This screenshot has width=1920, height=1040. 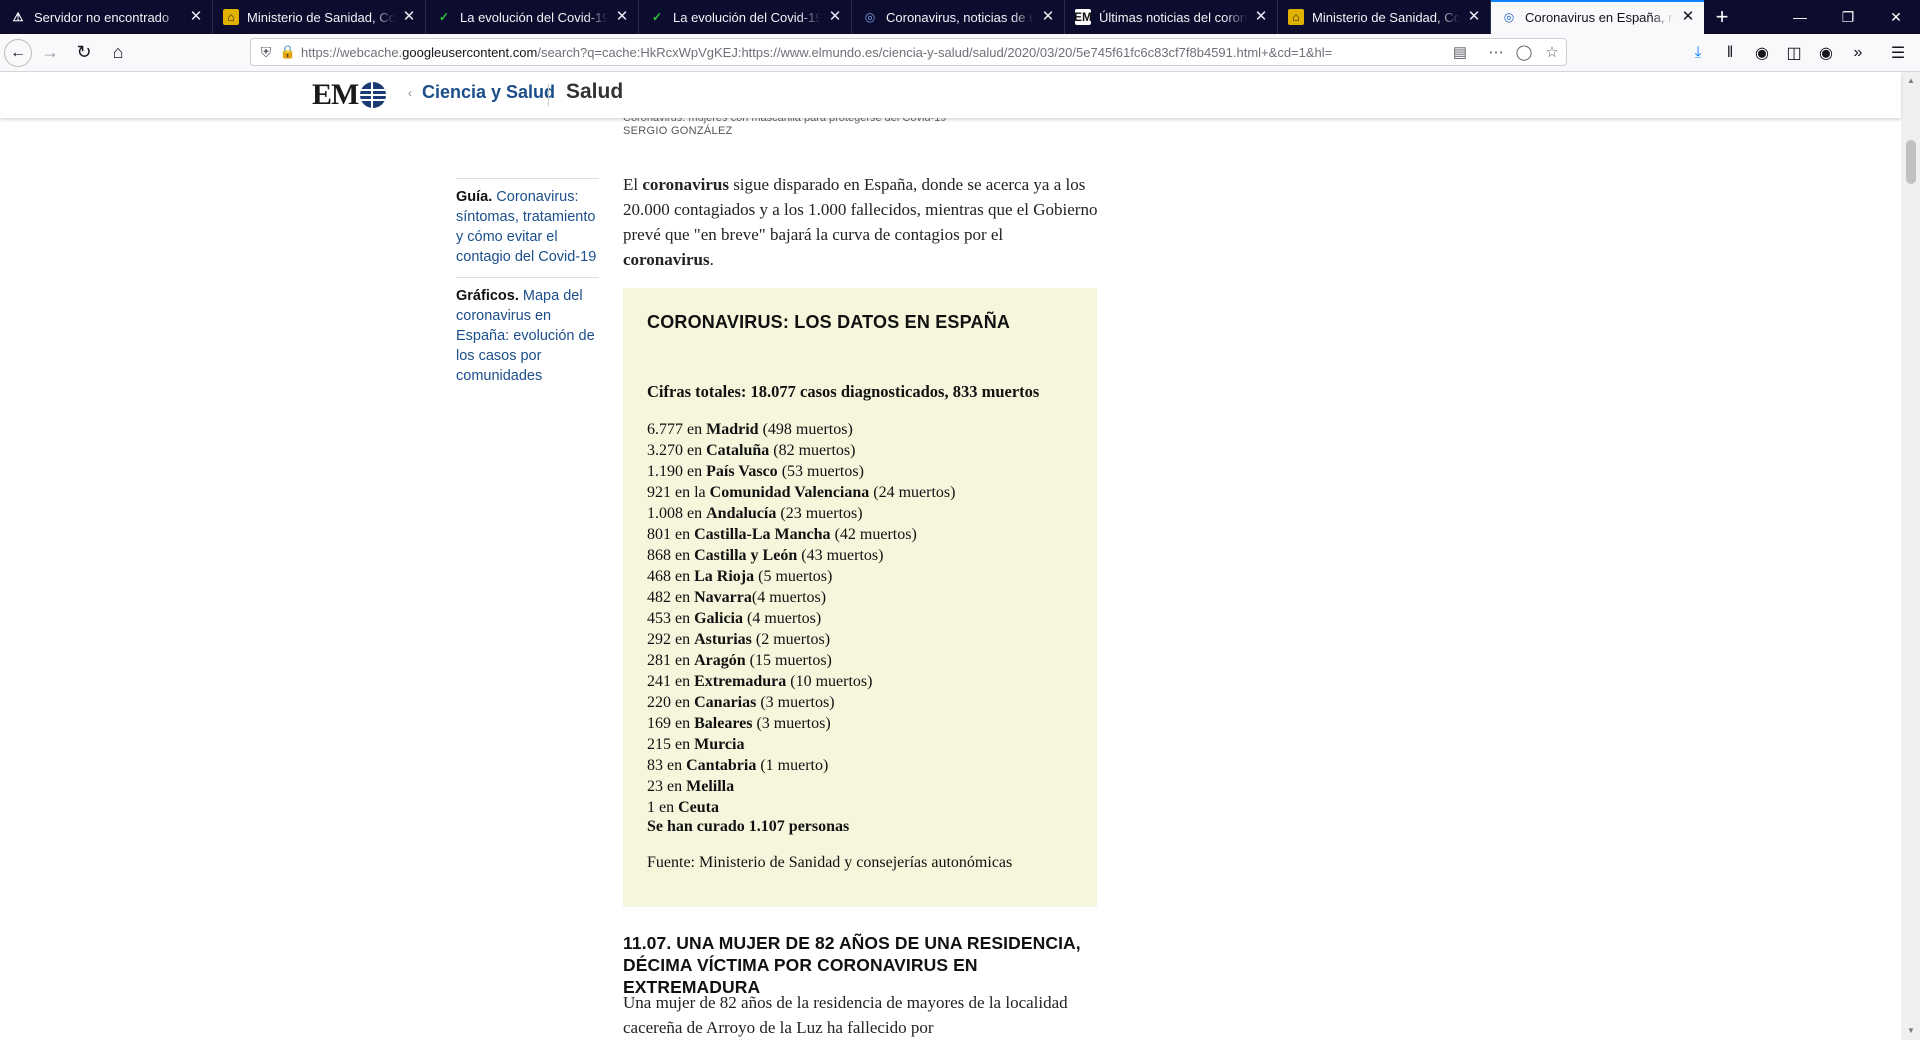 I want to click on em-icon: EM, so click(x=1083, y=17).